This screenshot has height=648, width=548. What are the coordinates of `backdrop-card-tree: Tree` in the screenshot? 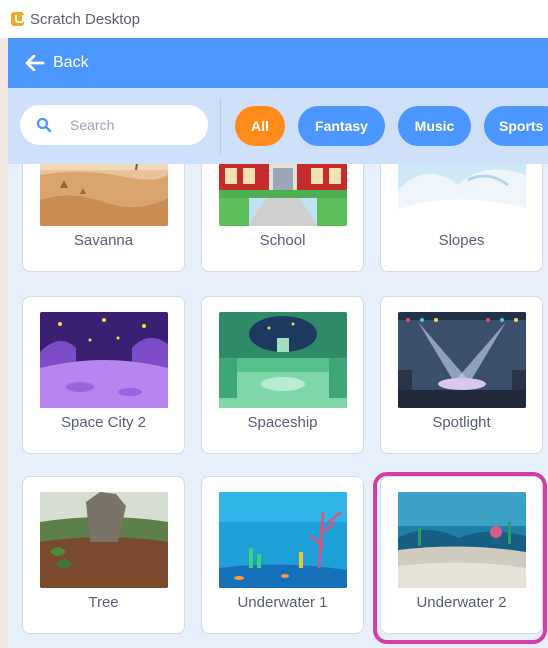 It's located at (103, 555).